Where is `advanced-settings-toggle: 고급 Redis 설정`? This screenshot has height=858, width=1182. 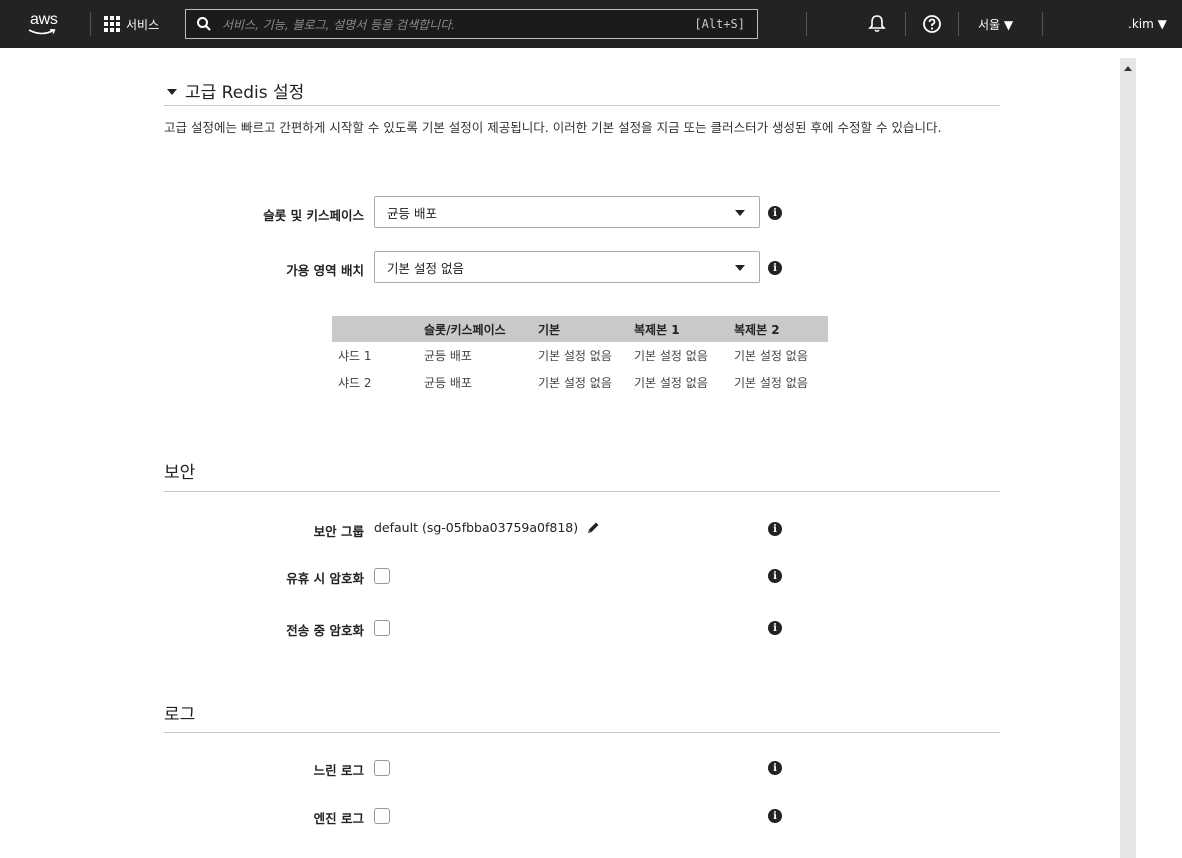
advanced-settings-toggle: 고급 Redis 설정 is located at coordinates (235, 90).